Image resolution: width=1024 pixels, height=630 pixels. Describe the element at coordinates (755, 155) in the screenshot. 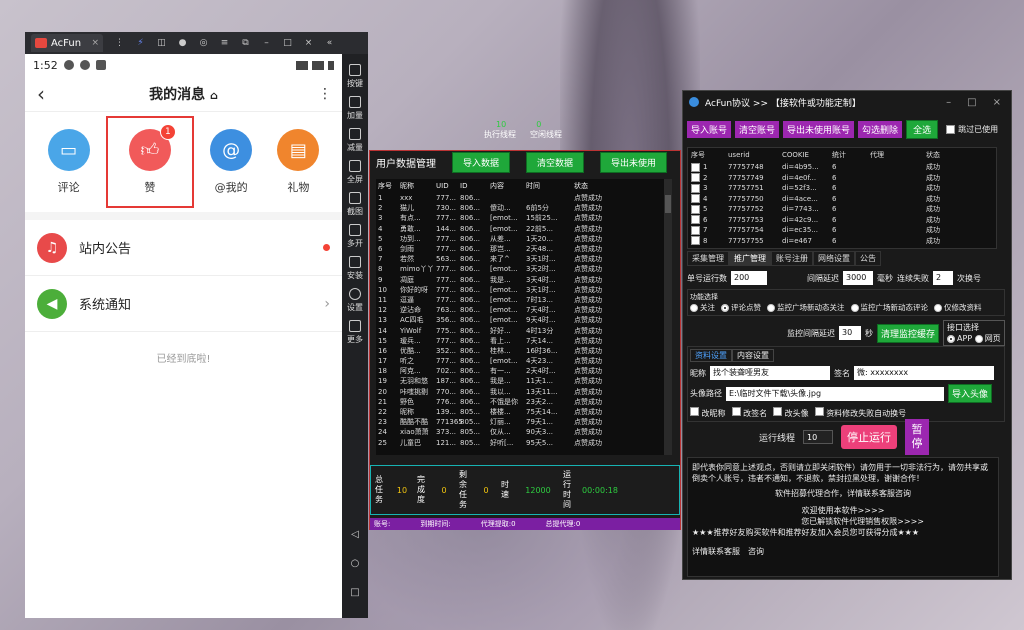

I see `column-header: userid` at that location.